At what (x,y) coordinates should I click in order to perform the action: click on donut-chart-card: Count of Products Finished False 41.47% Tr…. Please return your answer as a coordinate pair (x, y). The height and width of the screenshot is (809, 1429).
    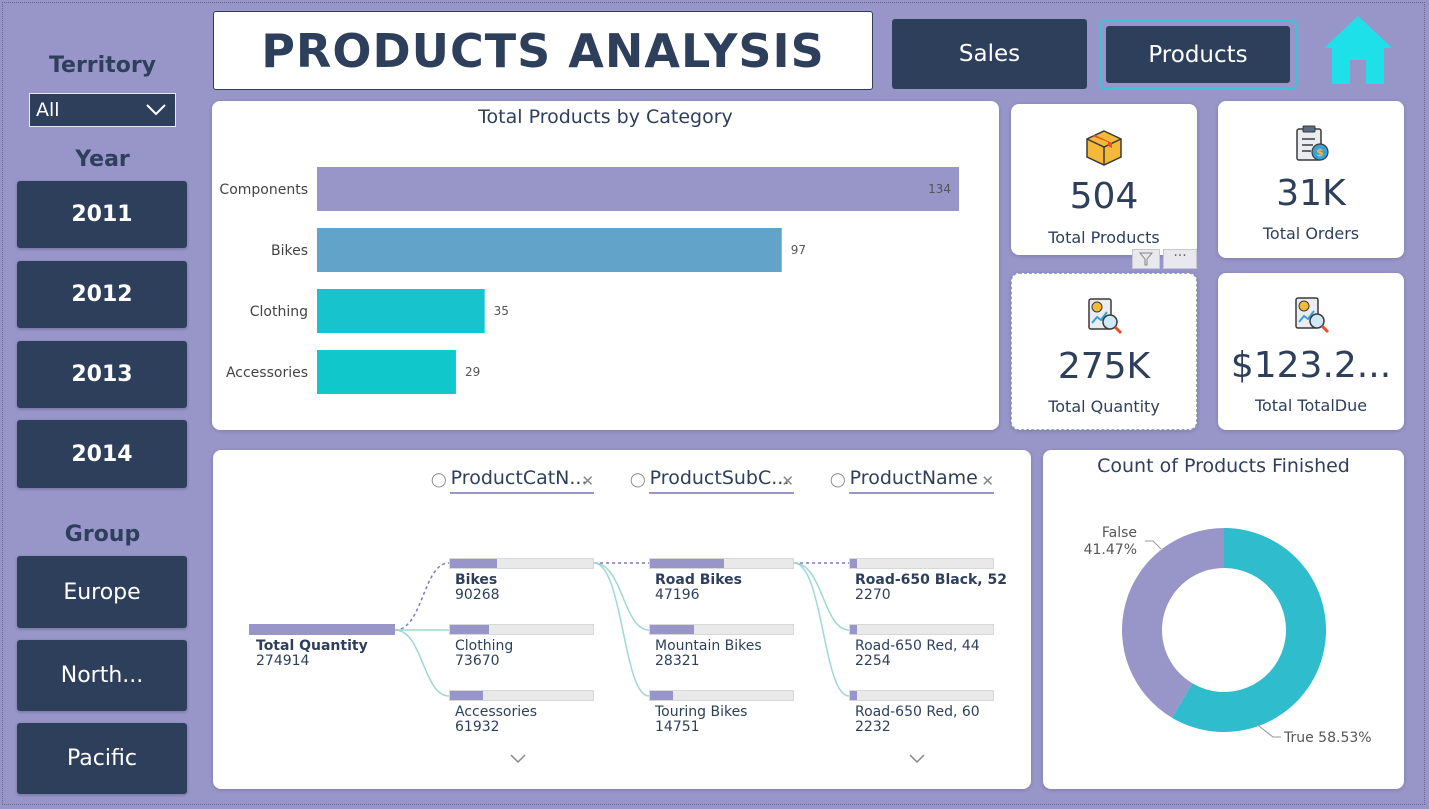
    Looking at the image, I should click on (1223, 619).